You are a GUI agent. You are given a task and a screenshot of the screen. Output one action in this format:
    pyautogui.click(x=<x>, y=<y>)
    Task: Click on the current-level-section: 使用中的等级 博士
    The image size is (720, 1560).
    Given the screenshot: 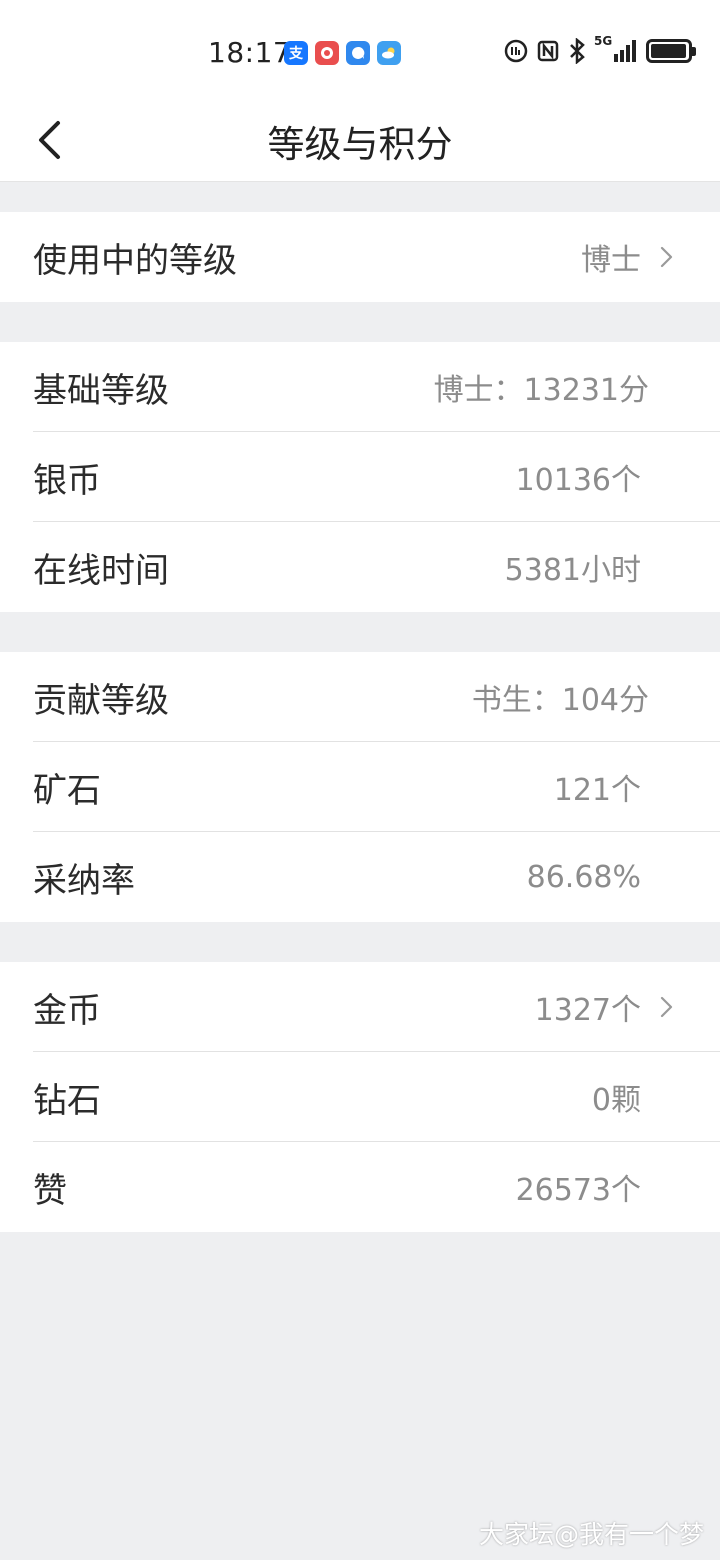 What is the action you would take?
    pyautogui.click(x=360, y=257)
    